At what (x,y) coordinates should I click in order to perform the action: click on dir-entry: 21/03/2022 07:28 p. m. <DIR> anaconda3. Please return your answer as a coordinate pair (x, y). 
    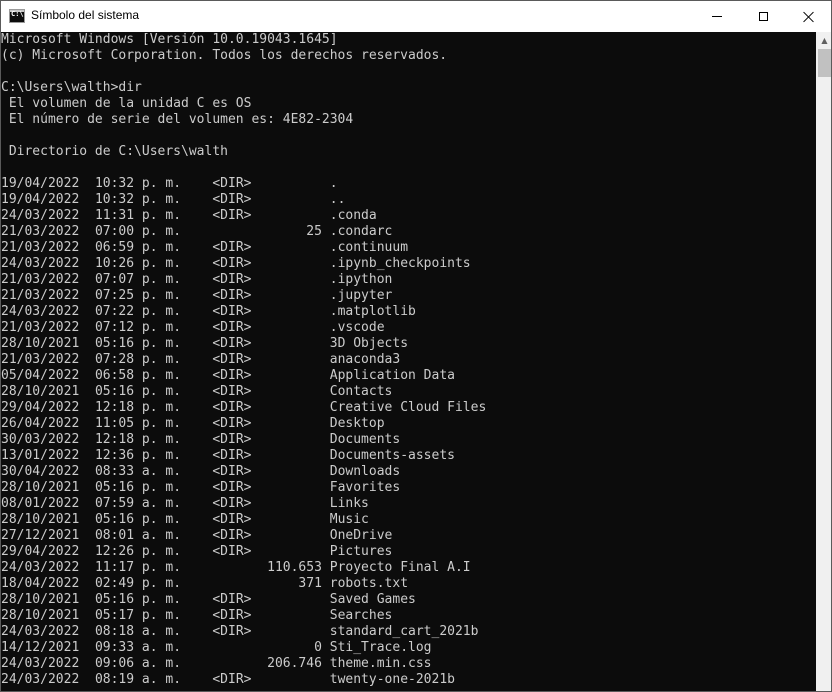
    Looking at the image, I should click on (408, 360).